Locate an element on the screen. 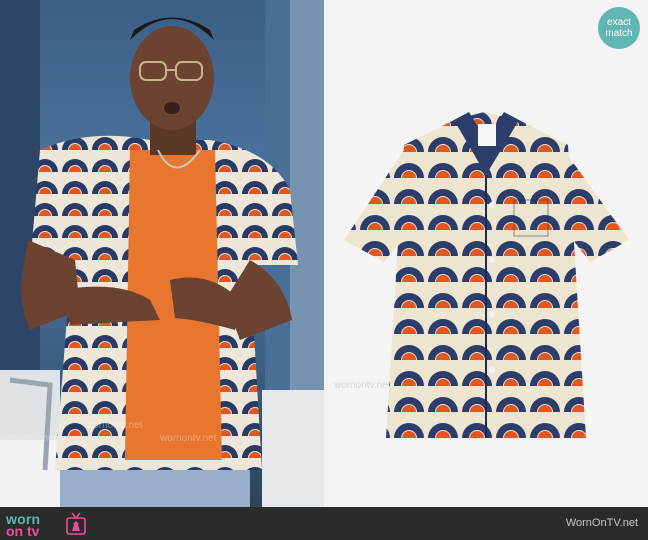 The height and width of the screenshot is (540, 648). badge-line-1: exact is located at coordinates (619, 22).